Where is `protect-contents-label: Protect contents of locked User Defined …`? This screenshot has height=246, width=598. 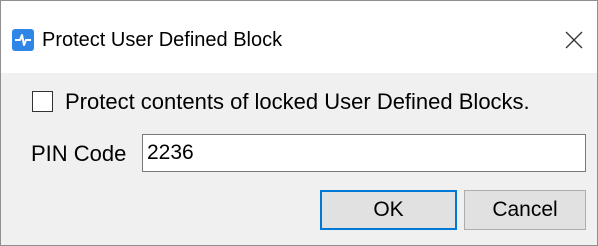
protect-contents-label: Protect contents of locked User Defined … is located at coordinates (297, 102).